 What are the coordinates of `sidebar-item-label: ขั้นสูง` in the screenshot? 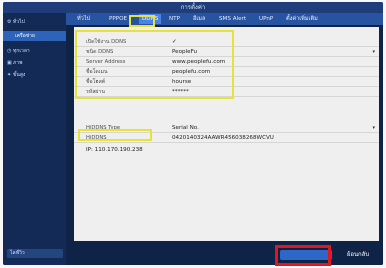 It's located at (19, 75).